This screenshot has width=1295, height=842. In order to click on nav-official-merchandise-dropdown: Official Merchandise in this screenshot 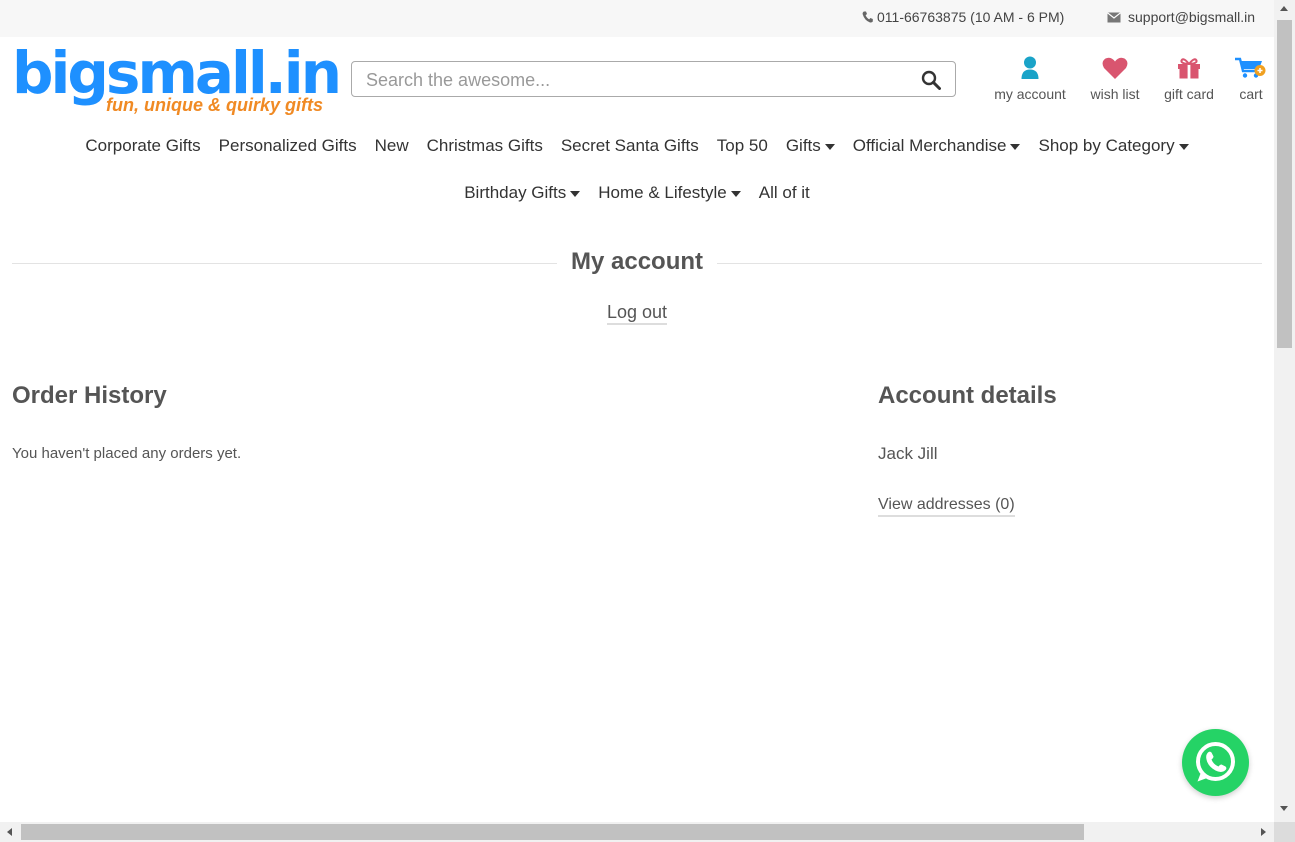, I will do `click(937, 146)`.